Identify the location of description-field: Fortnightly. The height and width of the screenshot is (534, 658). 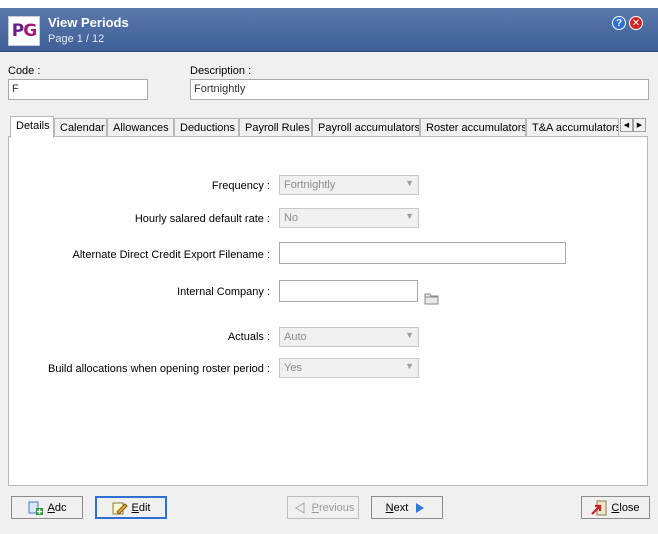
(419, 89).